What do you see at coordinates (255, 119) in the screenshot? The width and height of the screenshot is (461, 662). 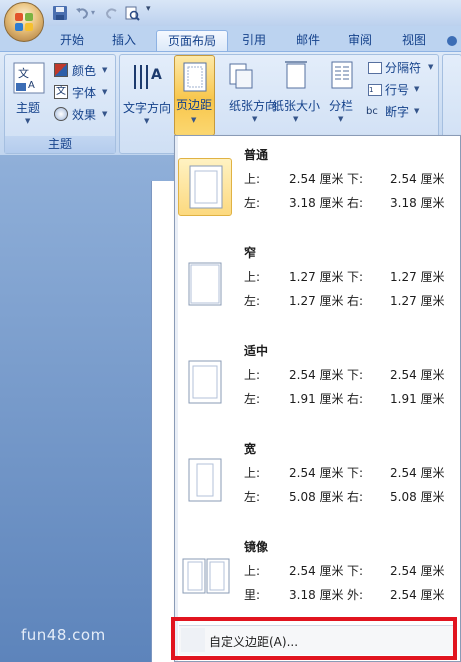 I see `orientation-caret-icon: ▼` at bounding box center [255, 119].